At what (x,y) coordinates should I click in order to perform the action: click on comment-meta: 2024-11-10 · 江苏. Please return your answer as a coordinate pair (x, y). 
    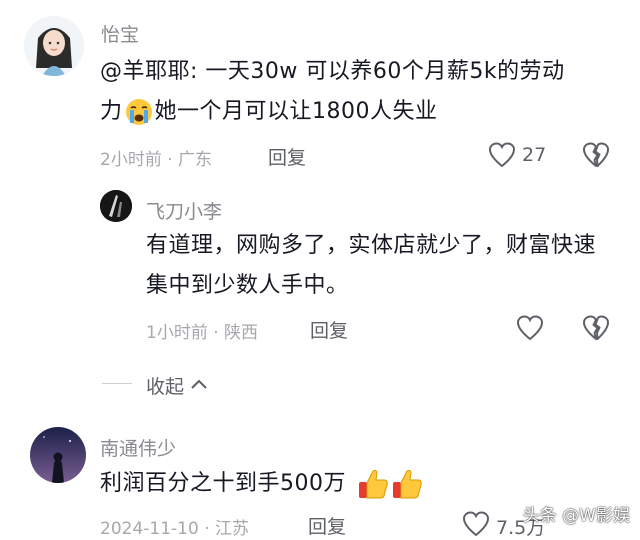
    Looking at the image, I should click on (174, 526).